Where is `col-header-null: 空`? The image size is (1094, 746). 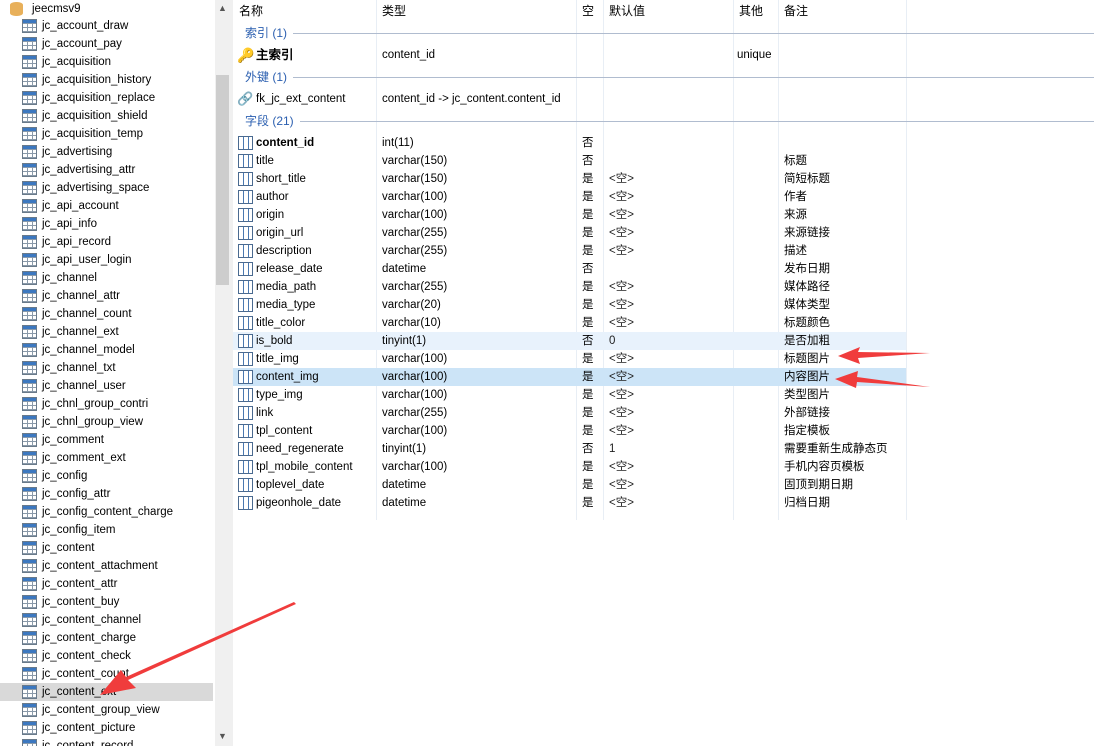 col-header-null: 空 is located at coordinates (585, 11).